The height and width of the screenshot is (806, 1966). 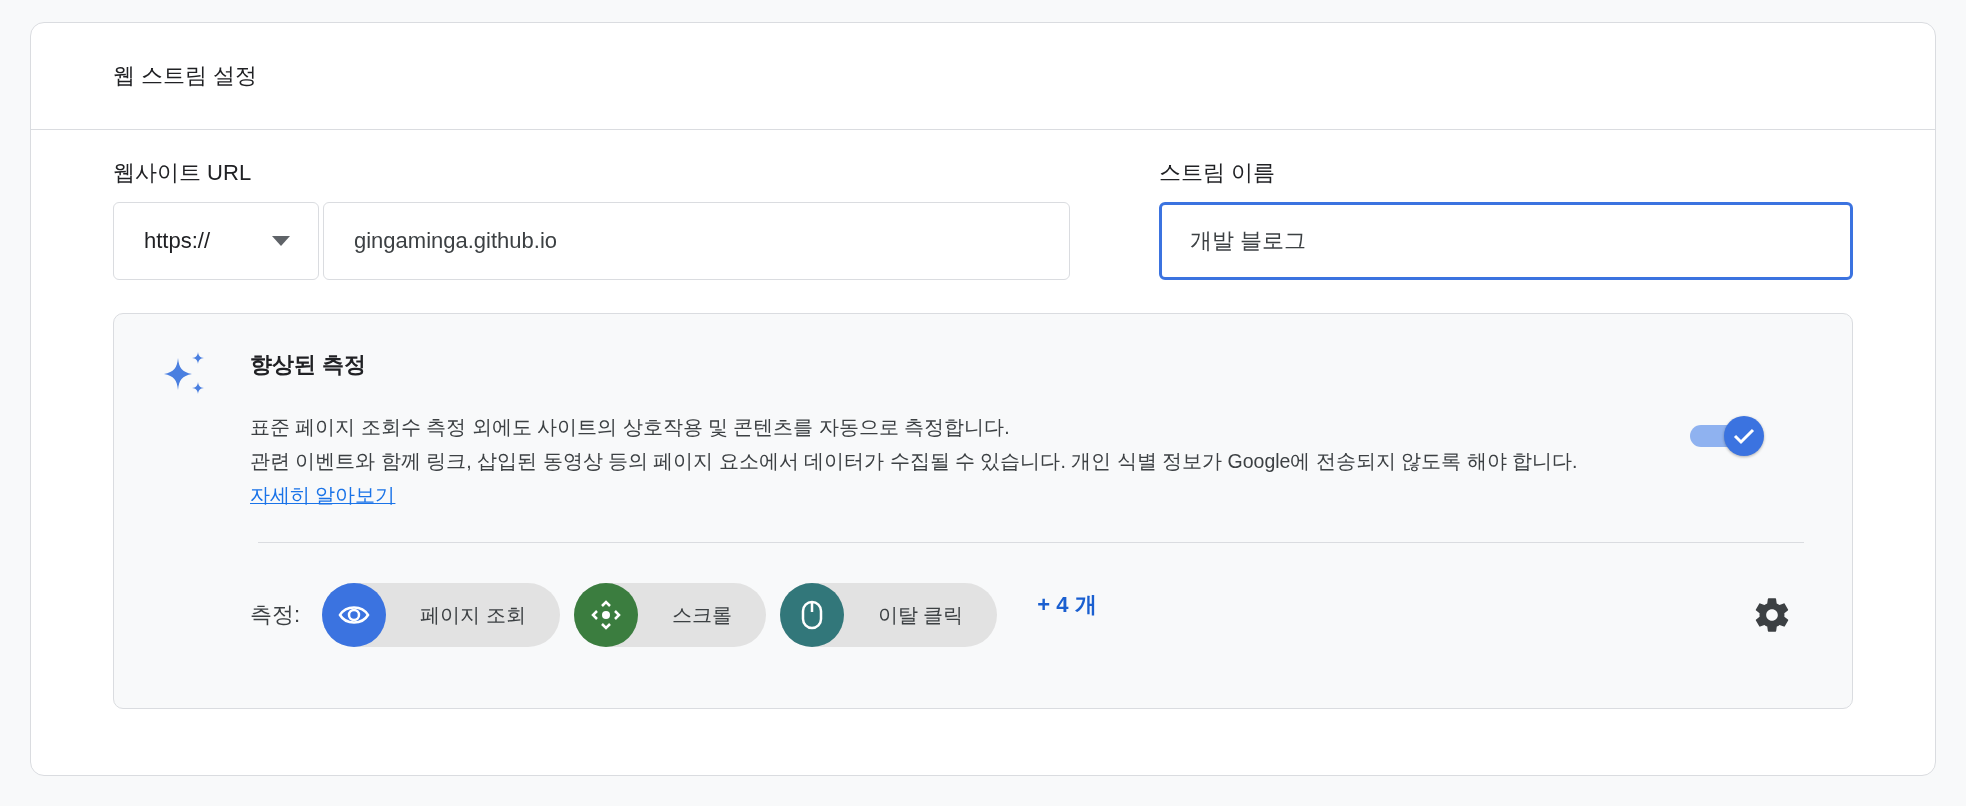 What do you see at coordinates (696, 241) in the screenshot?
I see `url-field: gingaminga.github.io` at bounding box center [696, 241].